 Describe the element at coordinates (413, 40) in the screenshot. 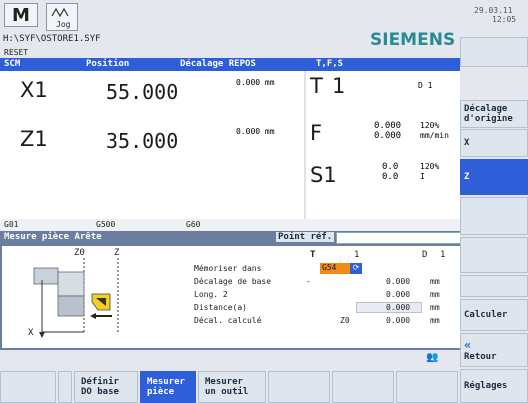

I see `brand-logo: SIEMENS` at that location.